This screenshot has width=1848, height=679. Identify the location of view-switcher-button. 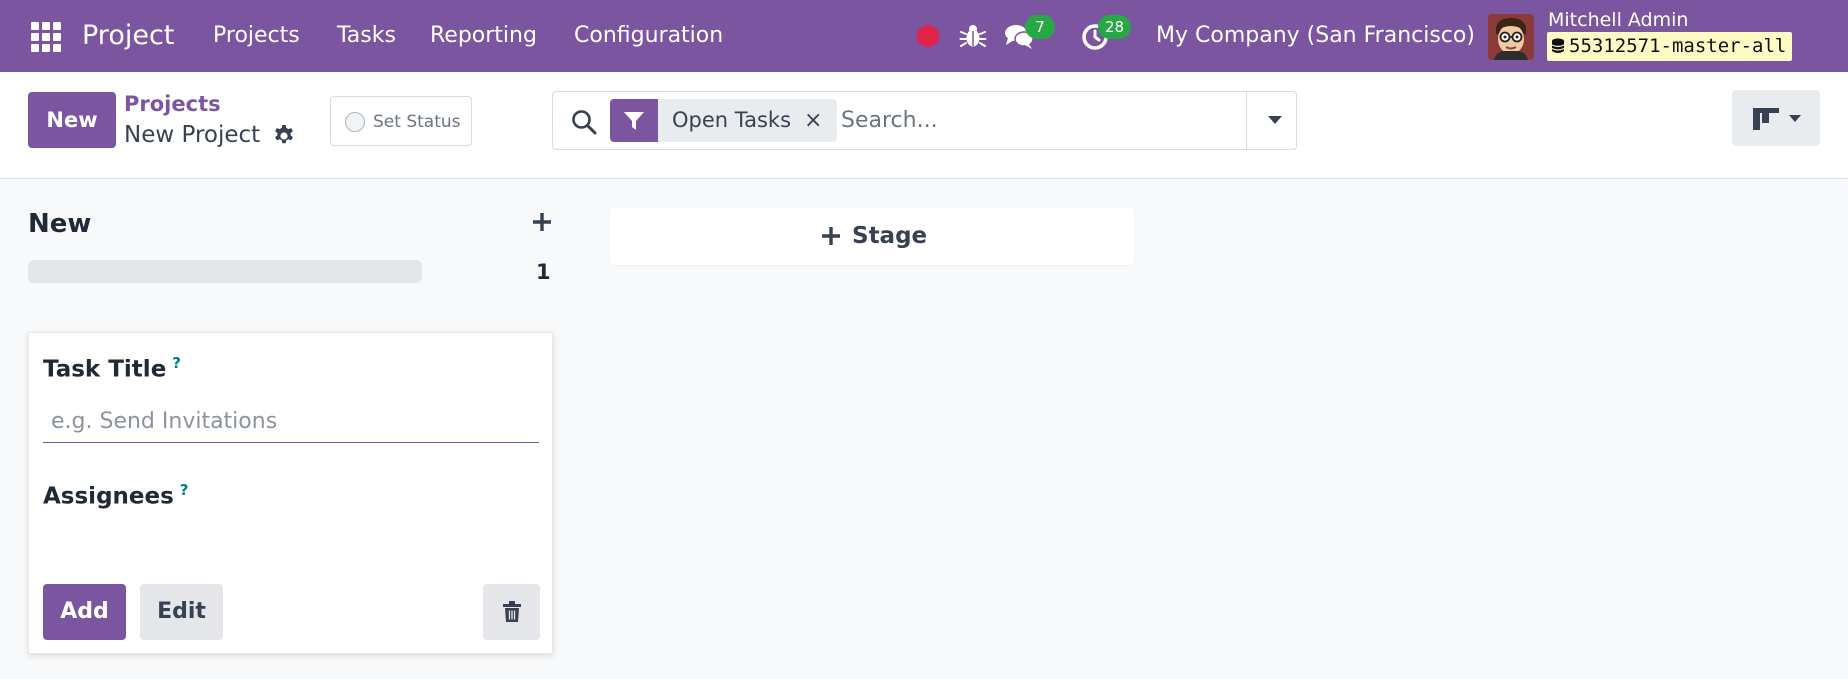
(1776, 118).